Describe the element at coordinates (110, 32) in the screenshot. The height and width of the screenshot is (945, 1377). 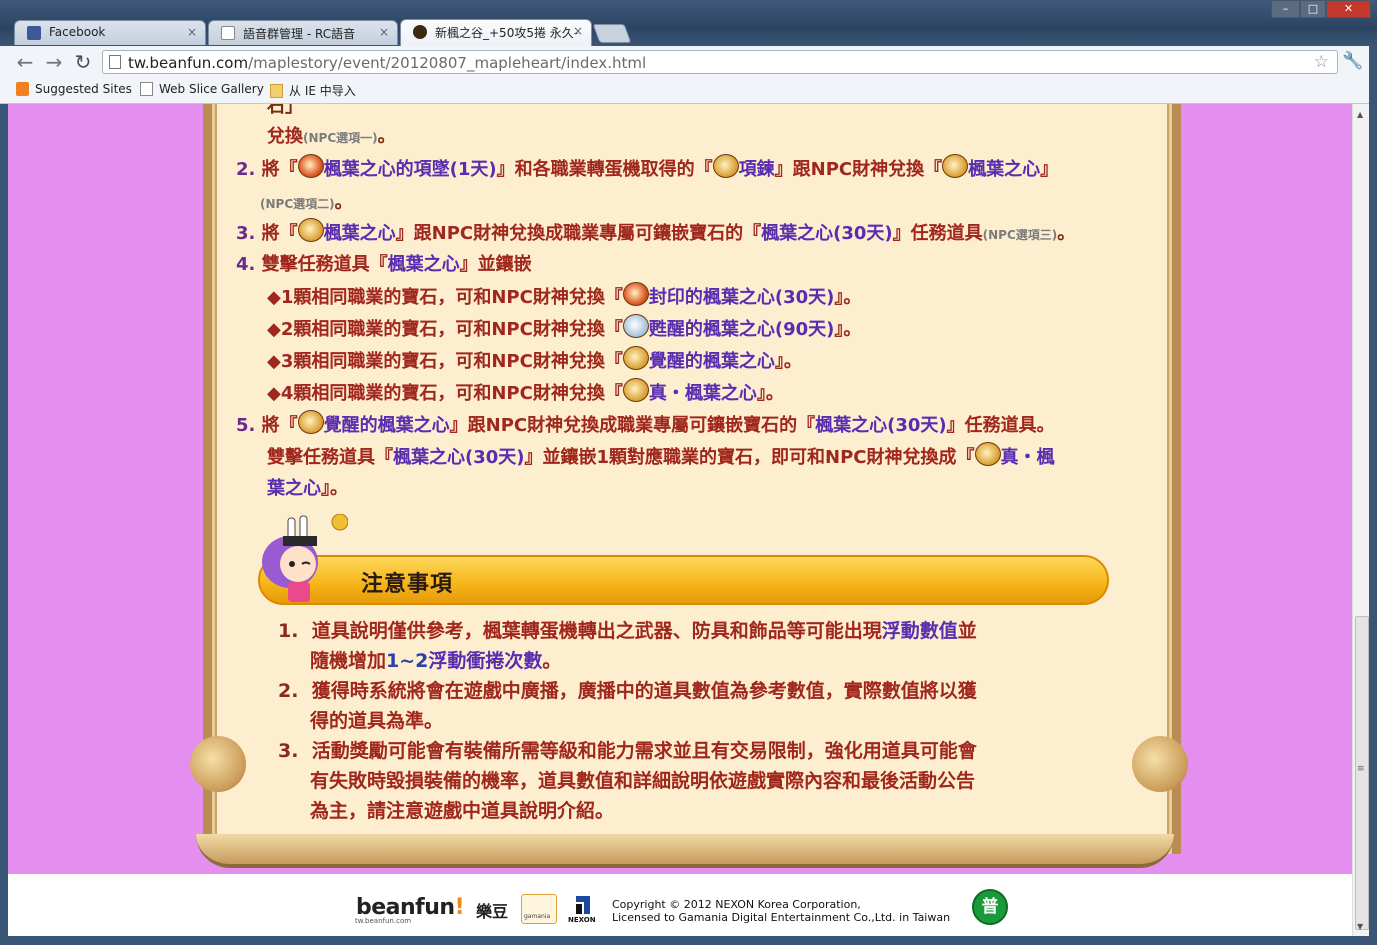
I see `tab-facebook: Facebook ×` at that location.